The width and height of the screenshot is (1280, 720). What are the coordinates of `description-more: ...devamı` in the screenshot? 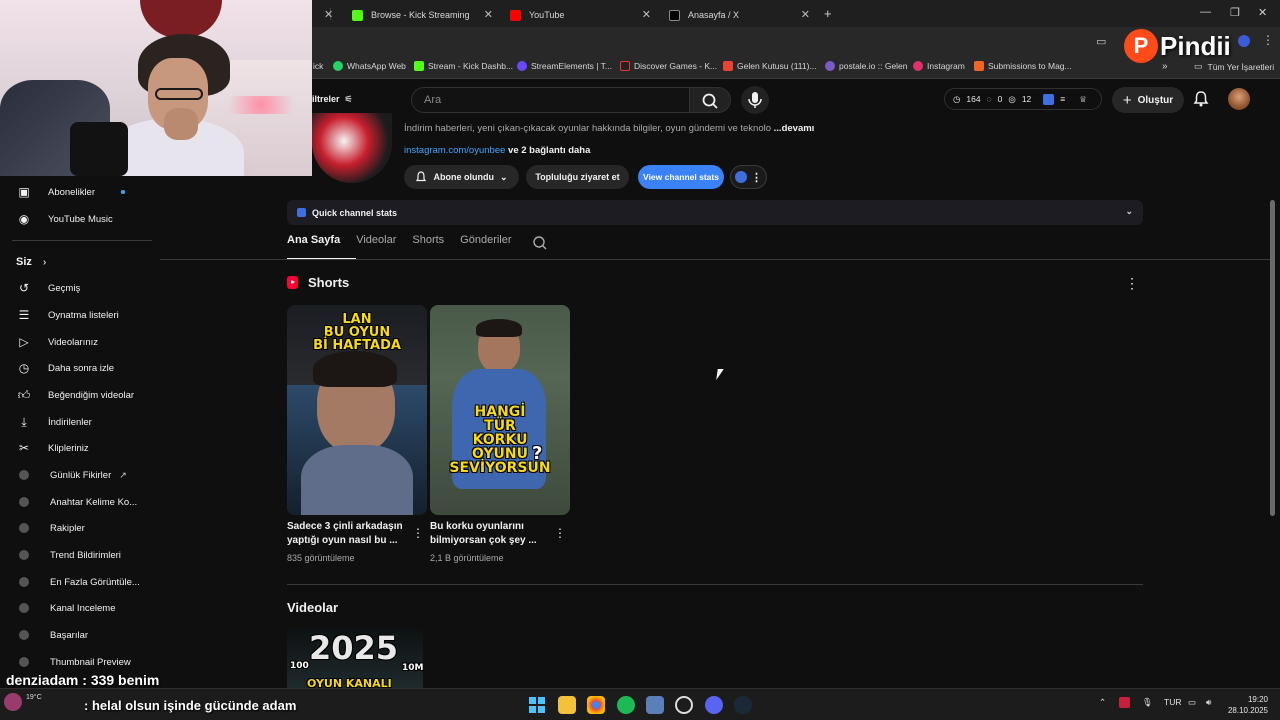 It's located at (794, 128).